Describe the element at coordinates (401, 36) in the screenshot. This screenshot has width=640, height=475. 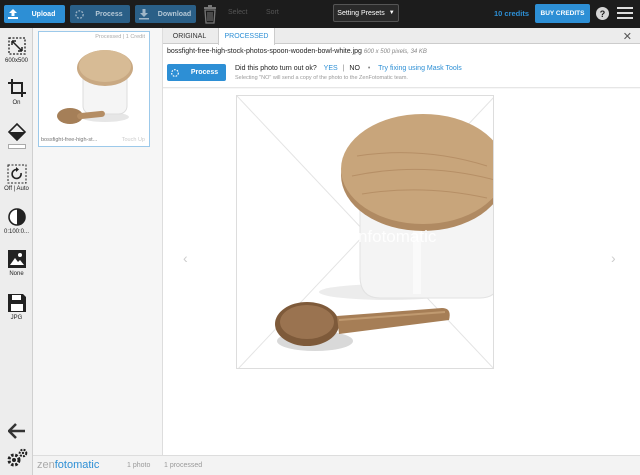
I see `view-tabs: ORIGINAL PROCESSED ✕` at that location.